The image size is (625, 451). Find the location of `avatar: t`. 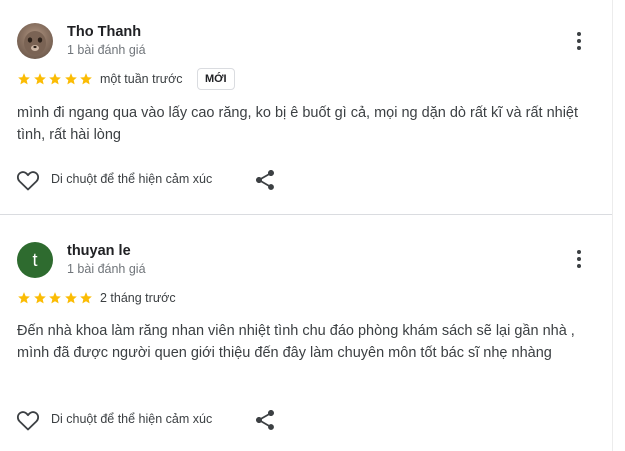

avatar: t is located at coordinates (35, 260).